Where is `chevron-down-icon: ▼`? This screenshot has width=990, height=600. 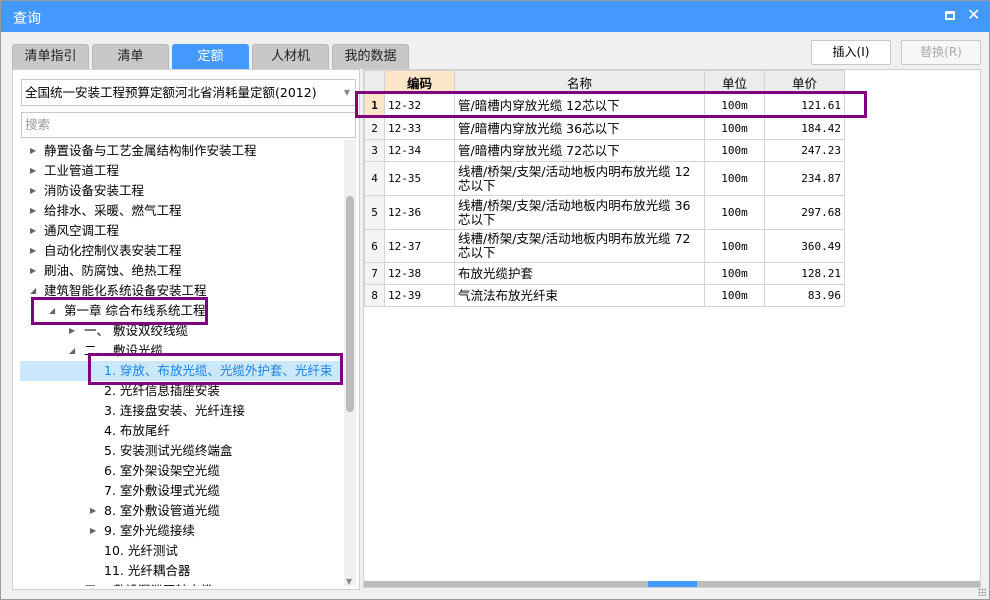 chevron-down-icon: ▼ is located at coordinates (346, 92).